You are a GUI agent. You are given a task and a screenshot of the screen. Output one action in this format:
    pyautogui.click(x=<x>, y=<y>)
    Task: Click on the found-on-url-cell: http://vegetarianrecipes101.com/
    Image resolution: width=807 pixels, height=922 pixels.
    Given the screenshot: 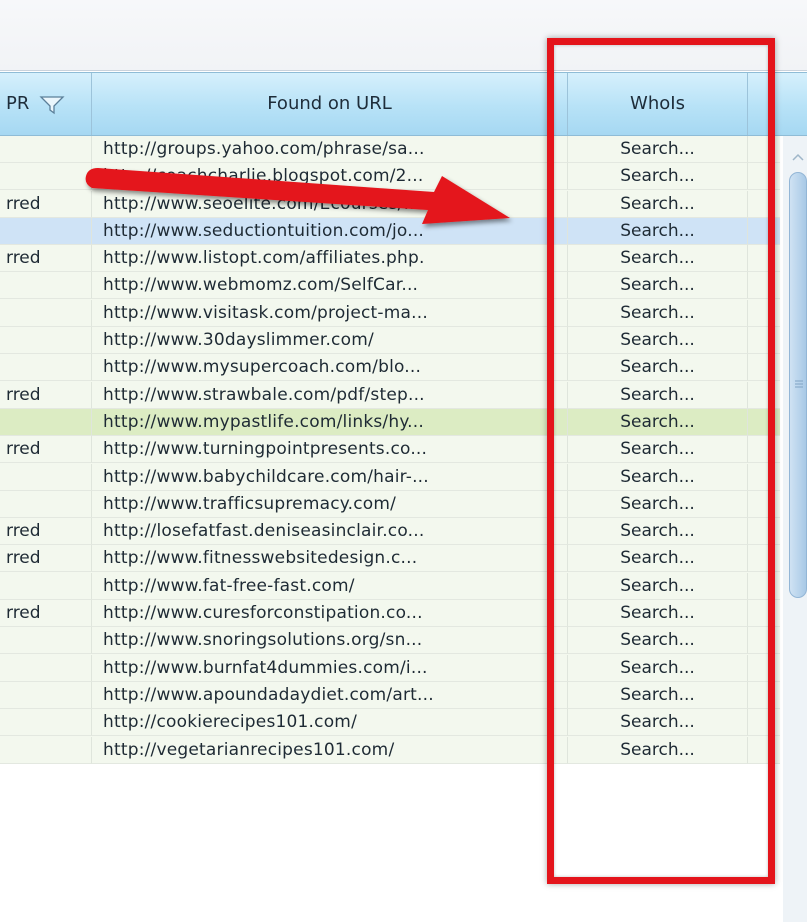 What is the action you would take?
    pyautogui.click(x=330, y=750)
    